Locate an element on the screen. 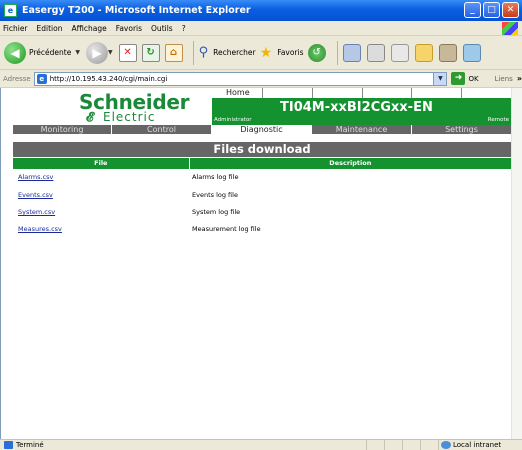  file-description: System log file is located at coordinates (216, 212).